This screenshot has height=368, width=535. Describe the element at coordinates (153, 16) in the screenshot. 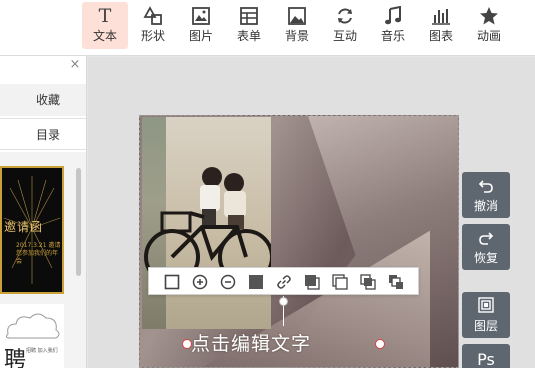

I see `shape-icon` at that location.